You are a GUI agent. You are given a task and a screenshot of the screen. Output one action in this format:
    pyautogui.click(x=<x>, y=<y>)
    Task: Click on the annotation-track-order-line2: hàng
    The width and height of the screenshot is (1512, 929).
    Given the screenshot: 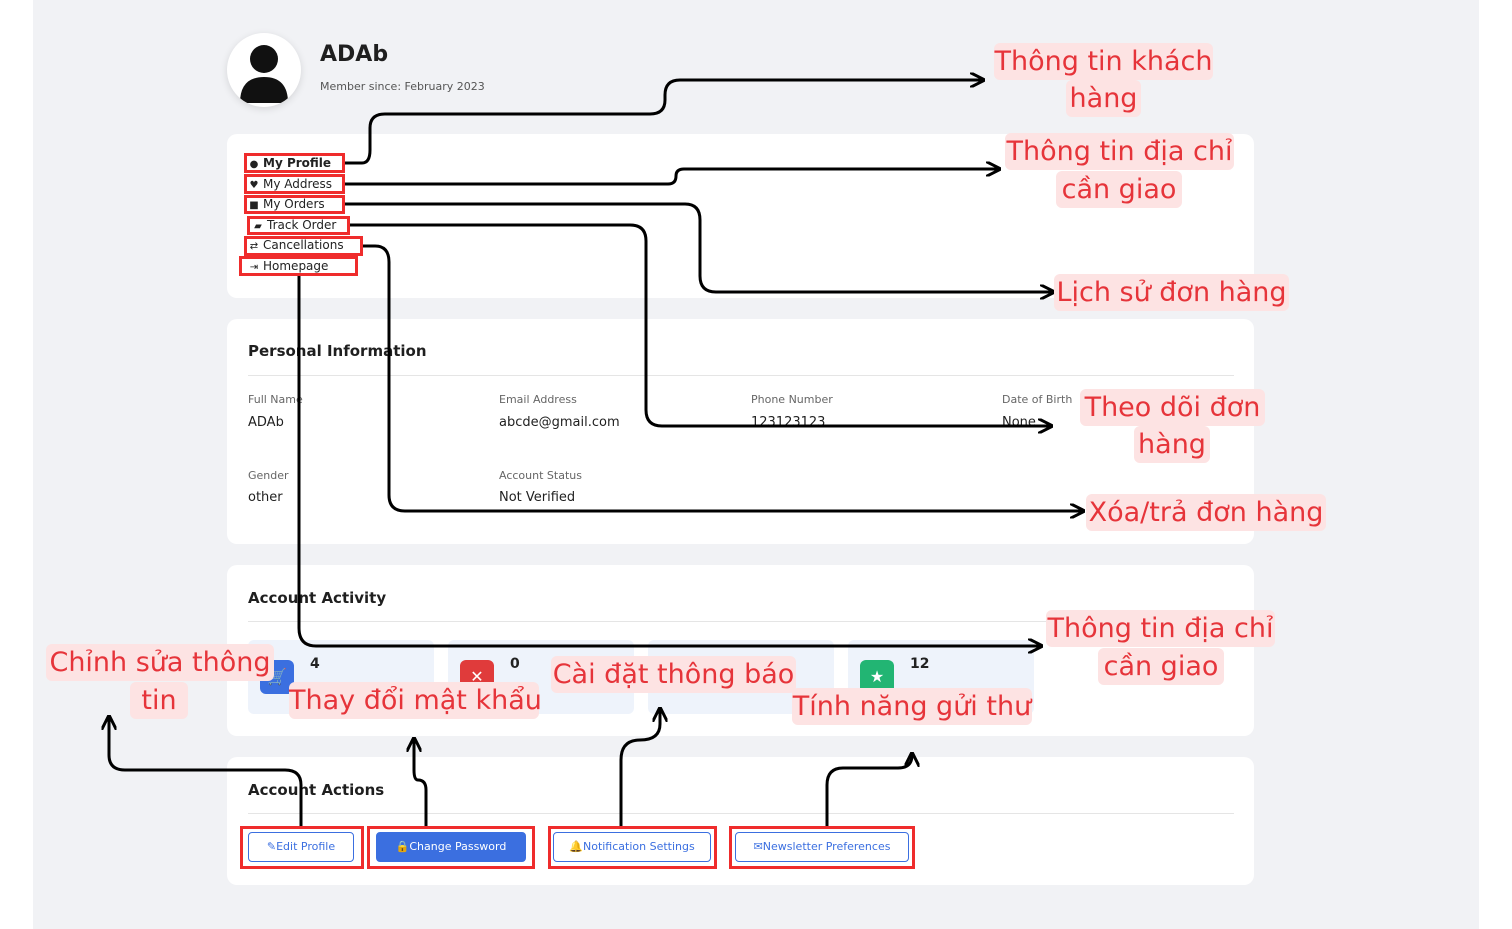 What is the action you would take?
    pyautogui.click(x=1172, y=444)
    